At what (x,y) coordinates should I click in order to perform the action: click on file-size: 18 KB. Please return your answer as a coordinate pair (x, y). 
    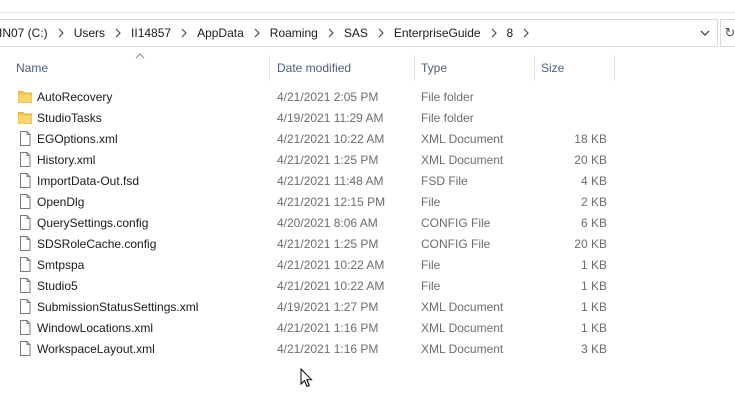
    Looking at the image, I should click on (590, 138).